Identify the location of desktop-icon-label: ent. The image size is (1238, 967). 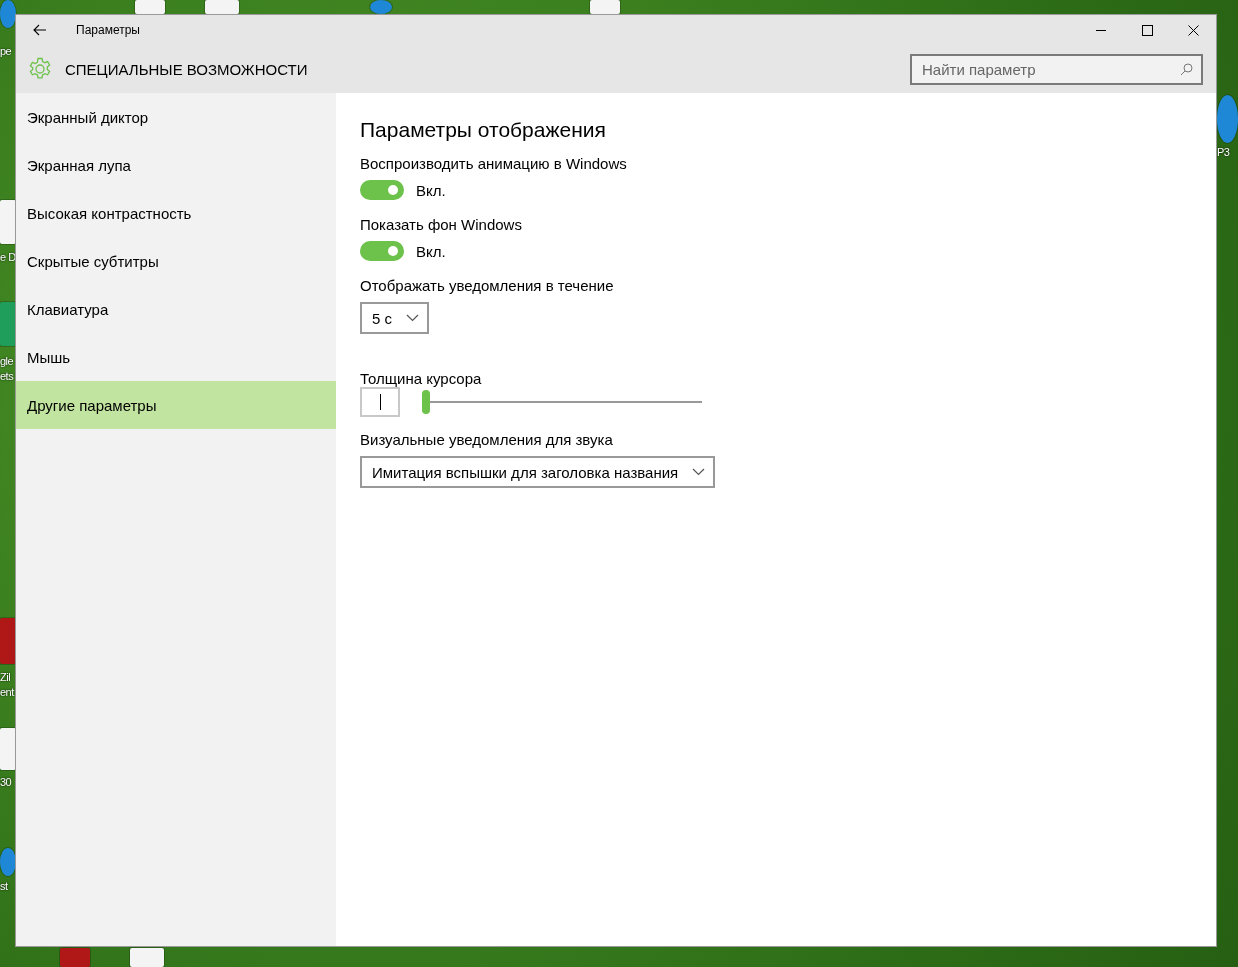
(7, 692).